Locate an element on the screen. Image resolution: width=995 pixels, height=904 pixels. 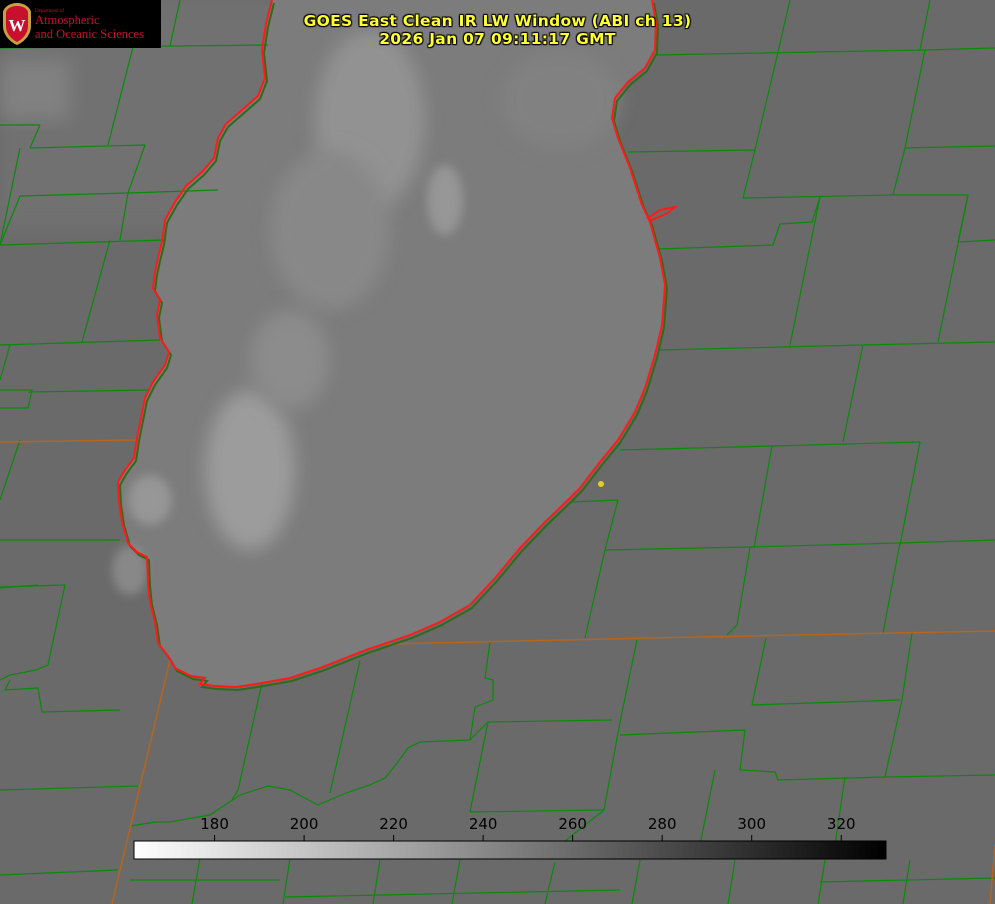
colorbar-tick-label: 280 is located at coordinates (662, 824).